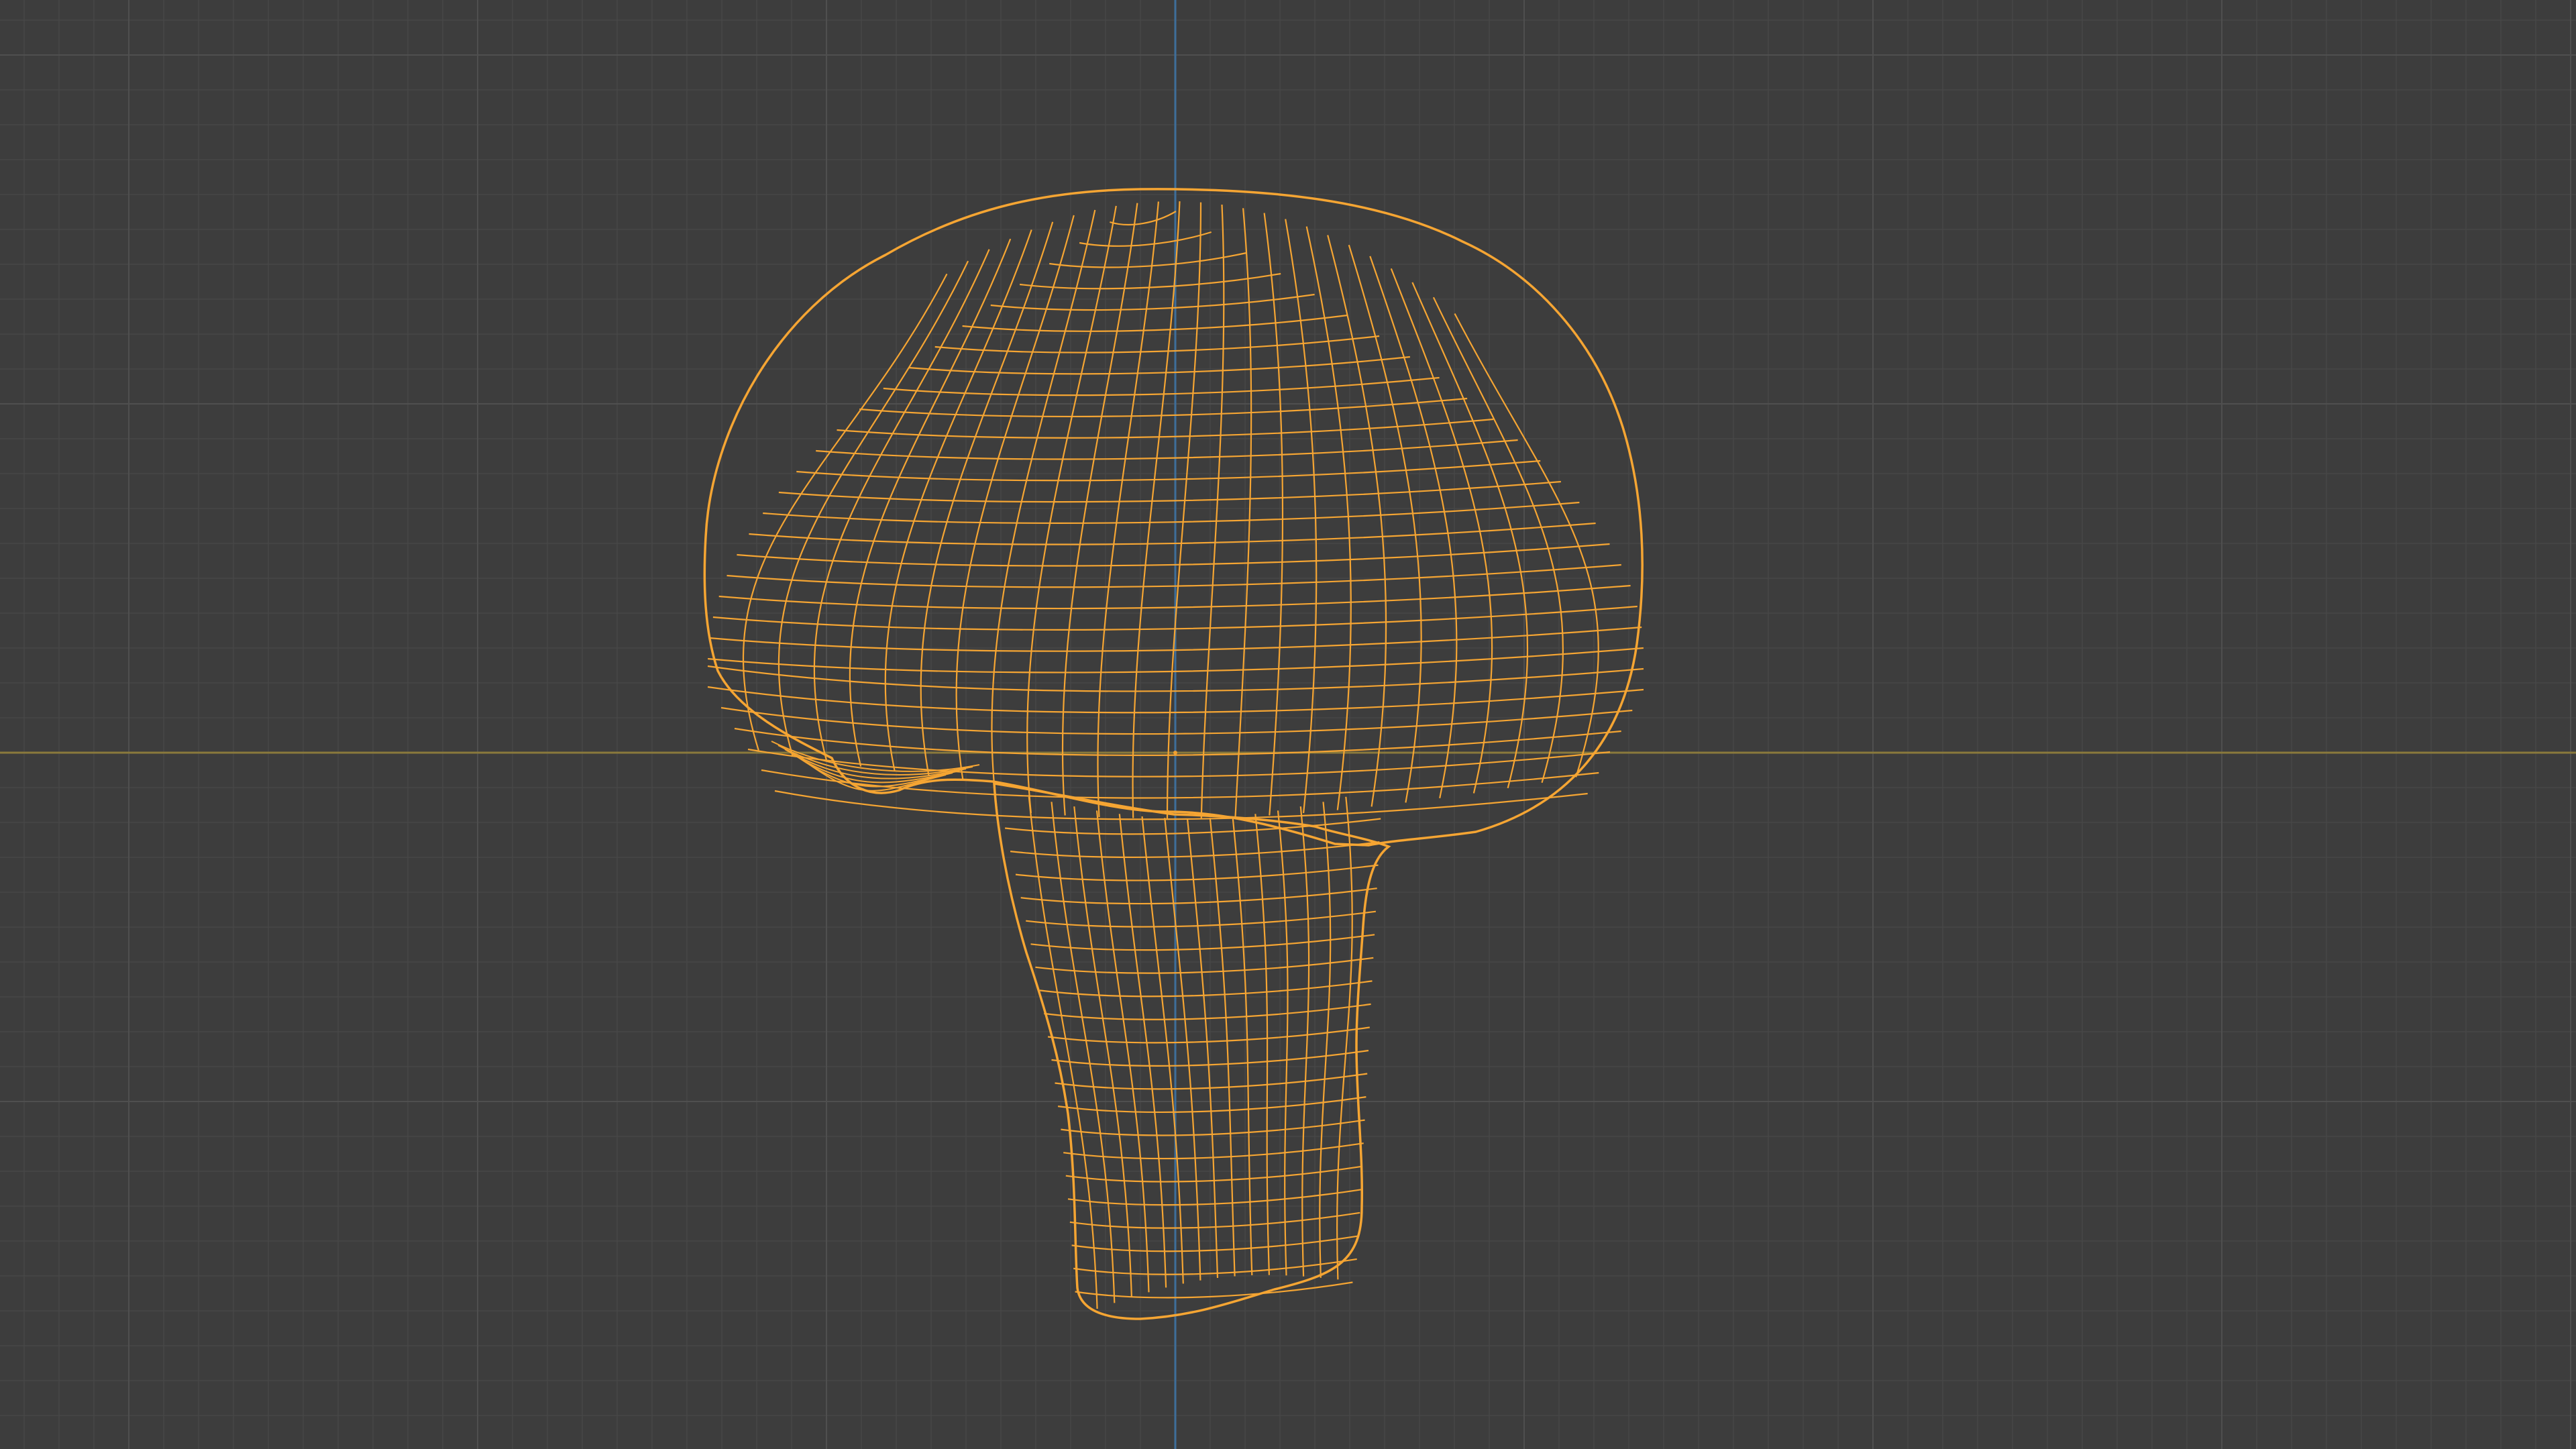 This screenshot has width=2576, height=1449. I want to click on mushroom-stem, so click(1192, 1051).